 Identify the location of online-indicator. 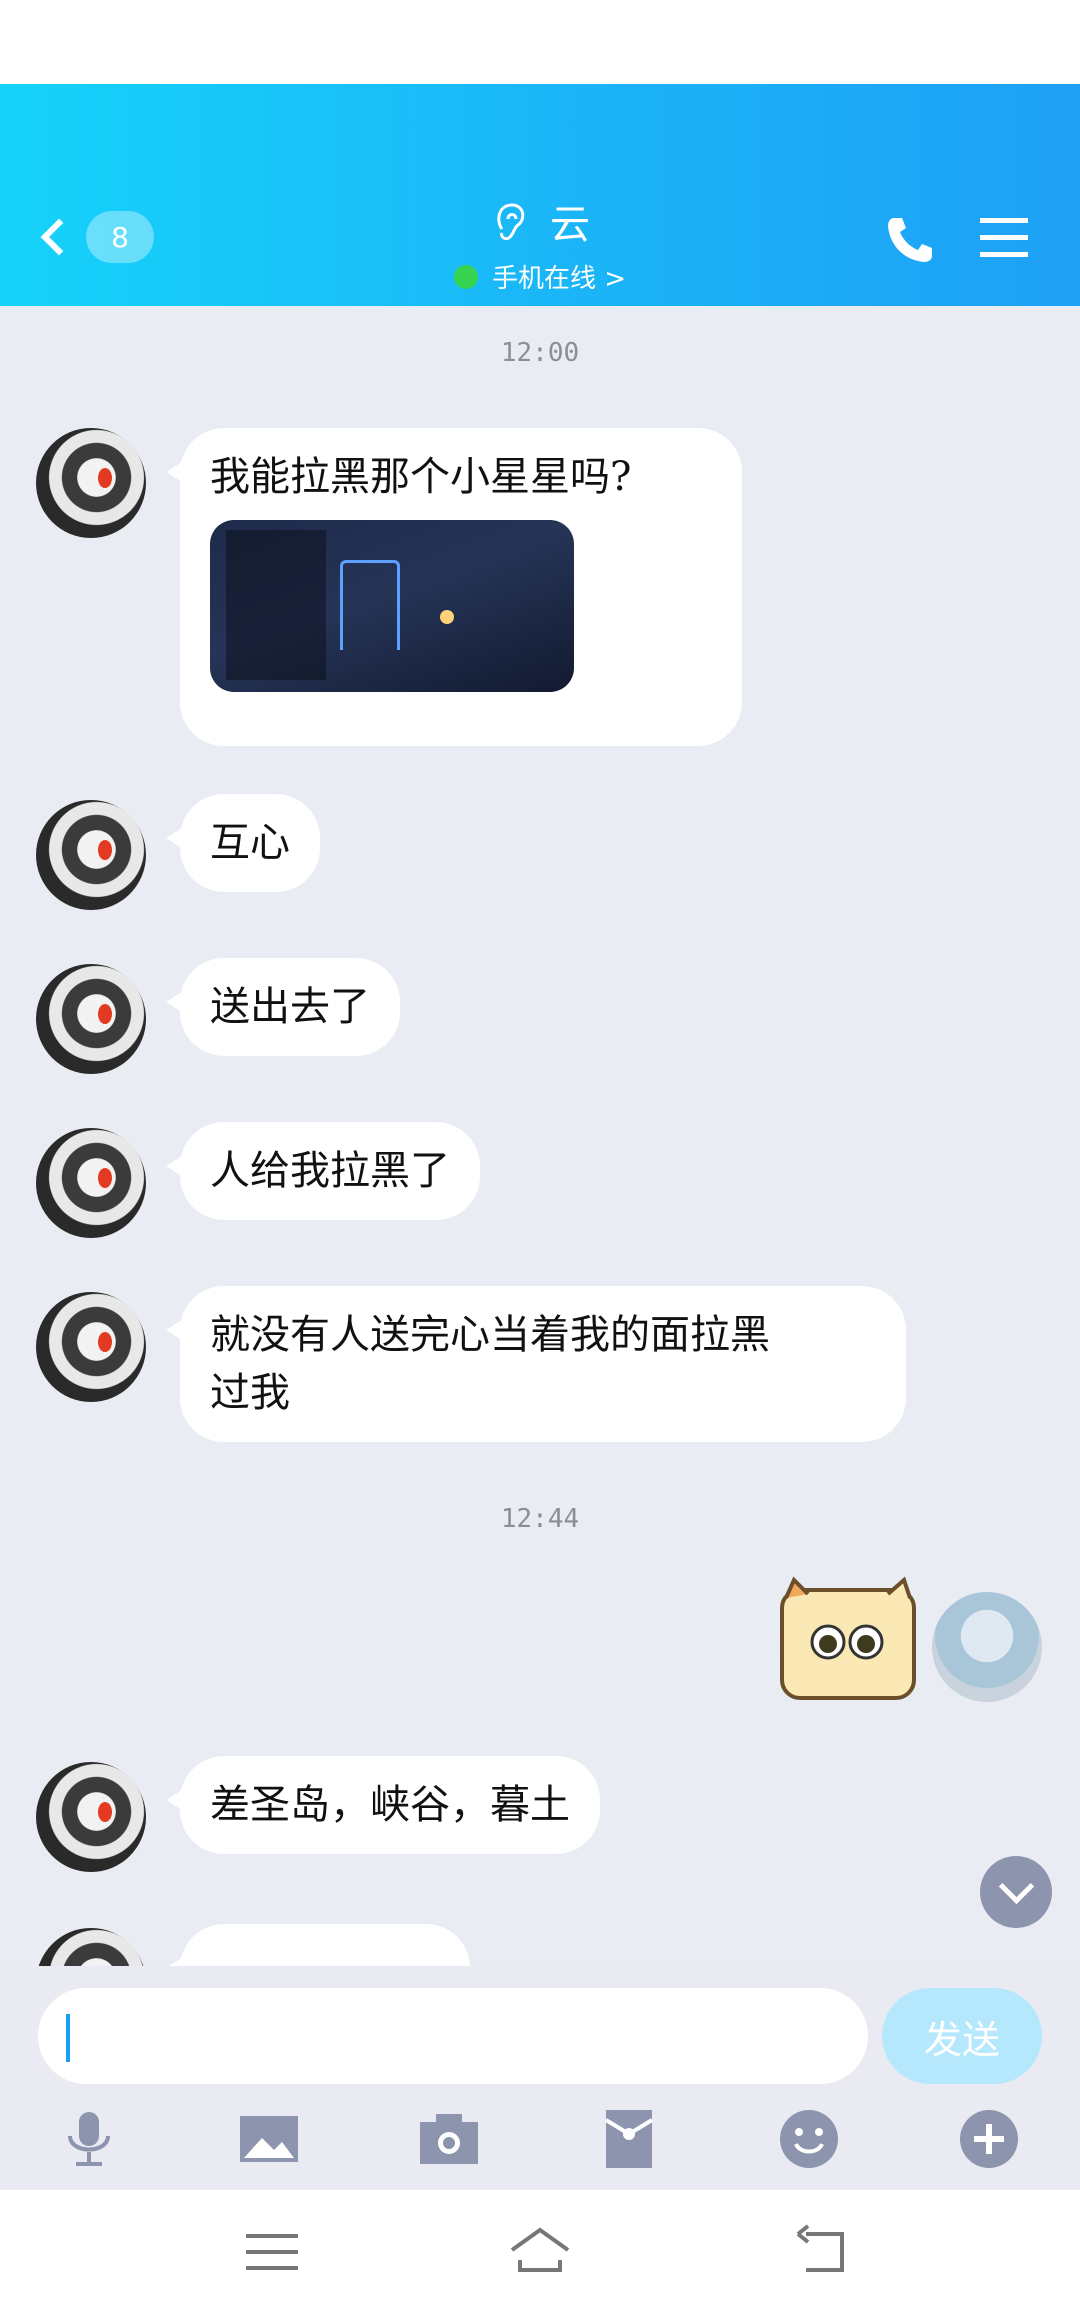
(465, 276).